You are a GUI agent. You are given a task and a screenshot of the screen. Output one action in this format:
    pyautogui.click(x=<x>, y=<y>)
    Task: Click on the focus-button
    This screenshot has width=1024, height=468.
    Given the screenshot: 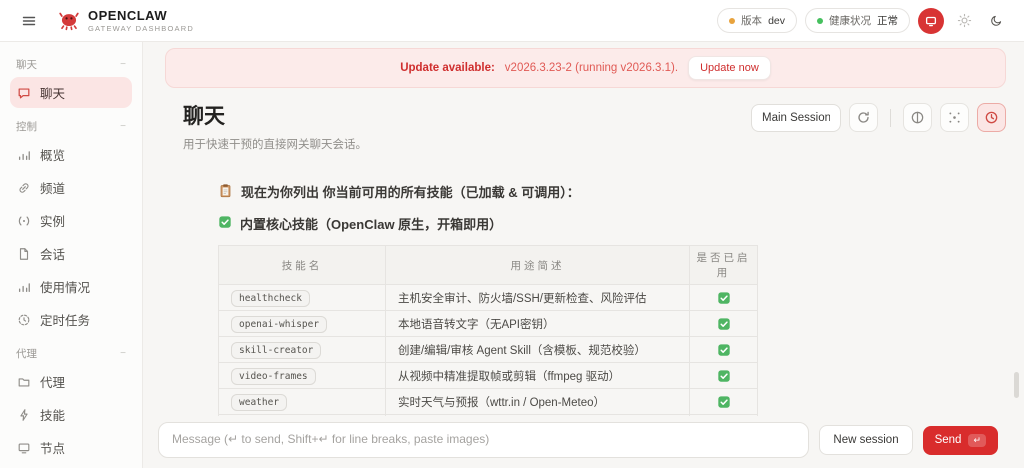 What is the action you would take?
    pyautogui.click(x=954, y=117)
    